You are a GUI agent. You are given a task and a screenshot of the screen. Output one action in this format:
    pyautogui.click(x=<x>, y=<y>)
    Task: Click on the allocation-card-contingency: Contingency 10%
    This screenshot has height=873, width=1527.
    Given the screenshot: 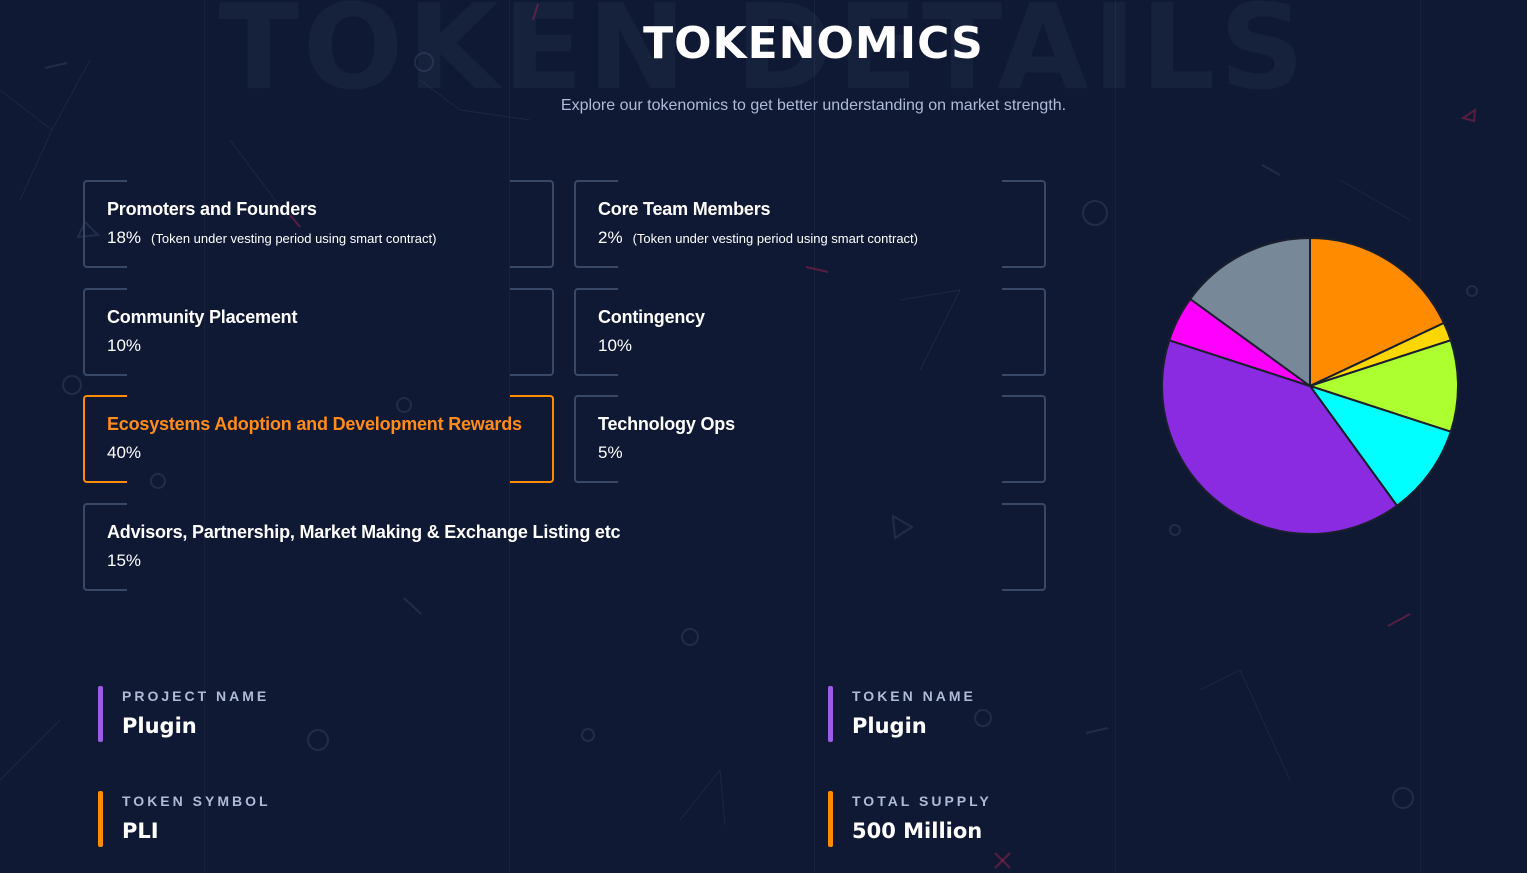 What is the action you would take?
    pyautogui.click(x=810, y=332)
    